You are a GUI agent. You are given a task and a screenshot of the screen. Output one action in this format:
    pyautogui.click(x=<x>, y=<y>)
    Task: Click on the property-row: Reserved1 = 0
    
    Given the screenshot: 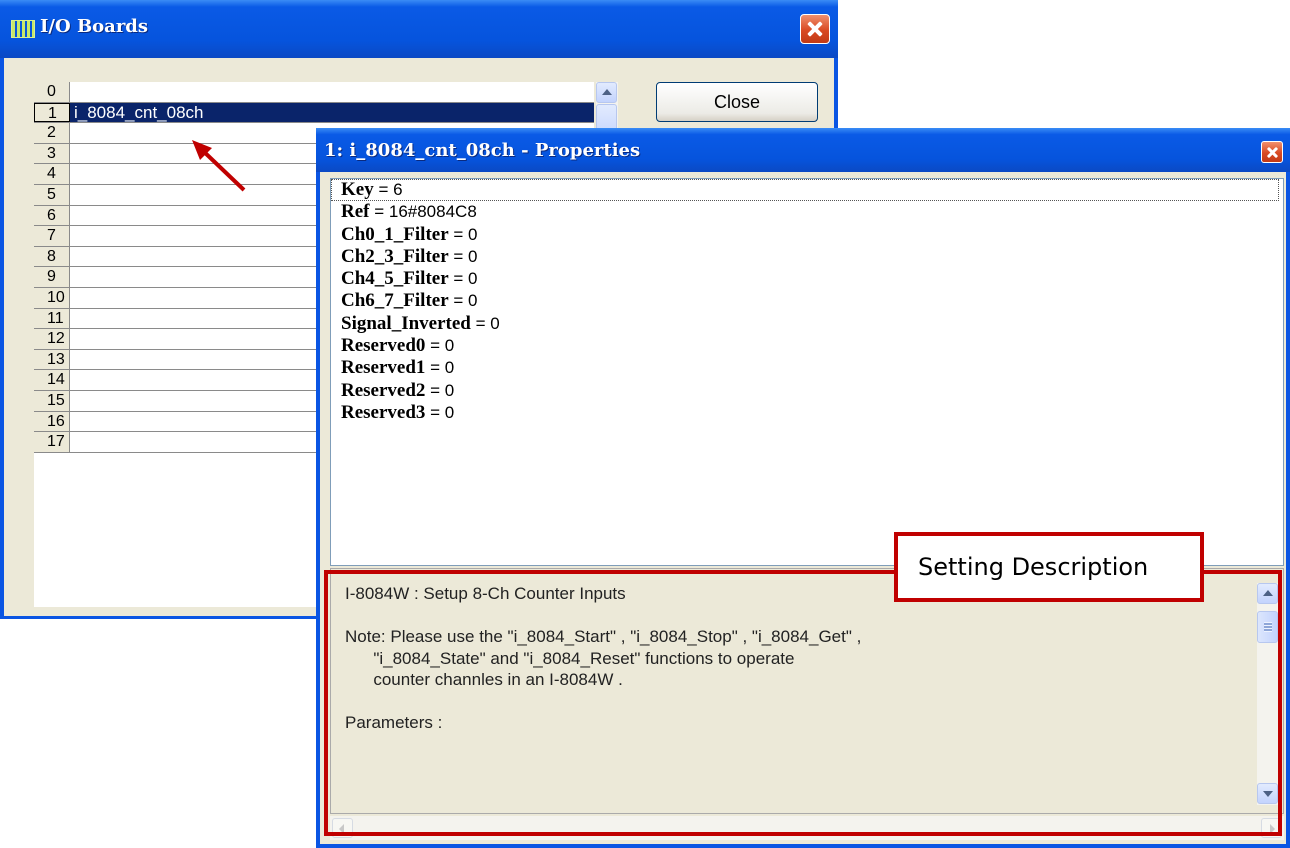 What is the action you would take?
    pyautogui.click(x=807, y=368)
    